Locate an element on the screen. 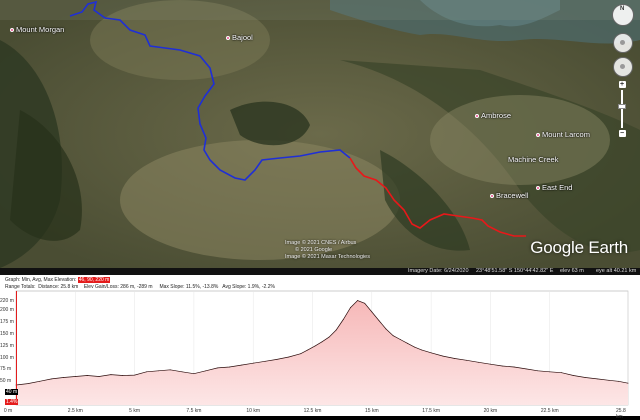  look-joystick-icon is located at coordinates (623, 43).